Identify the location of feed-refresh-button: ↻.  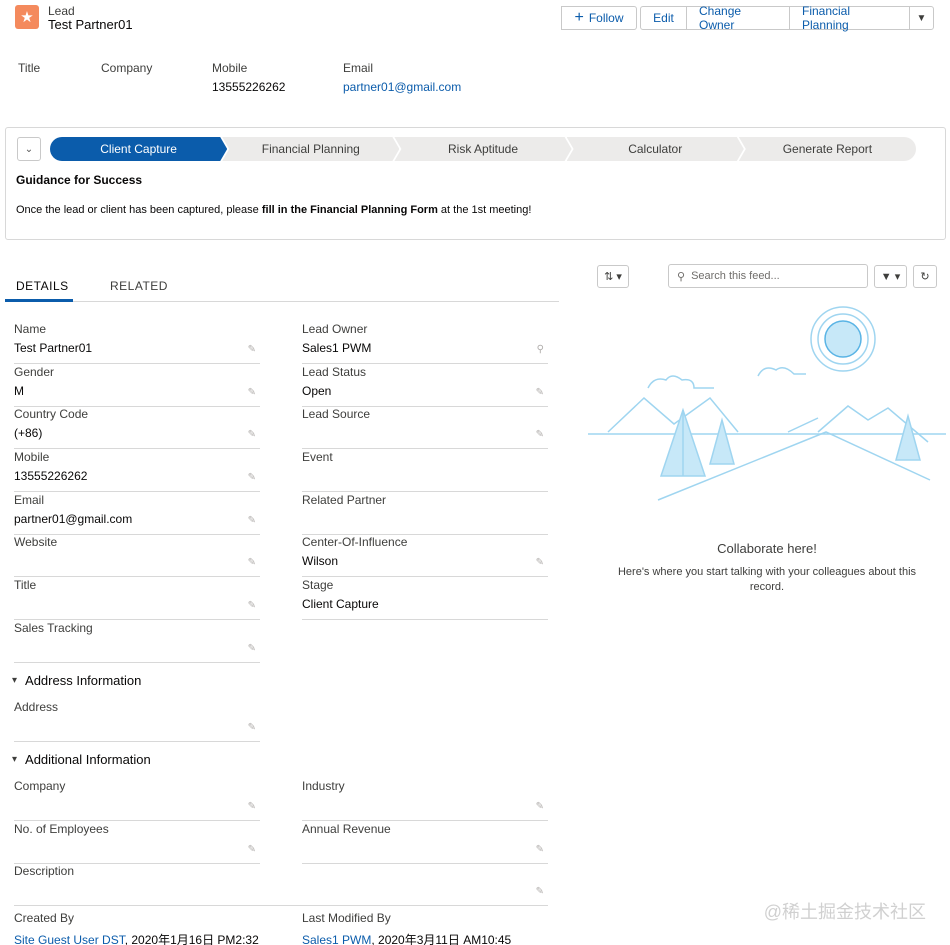
(925, 276).